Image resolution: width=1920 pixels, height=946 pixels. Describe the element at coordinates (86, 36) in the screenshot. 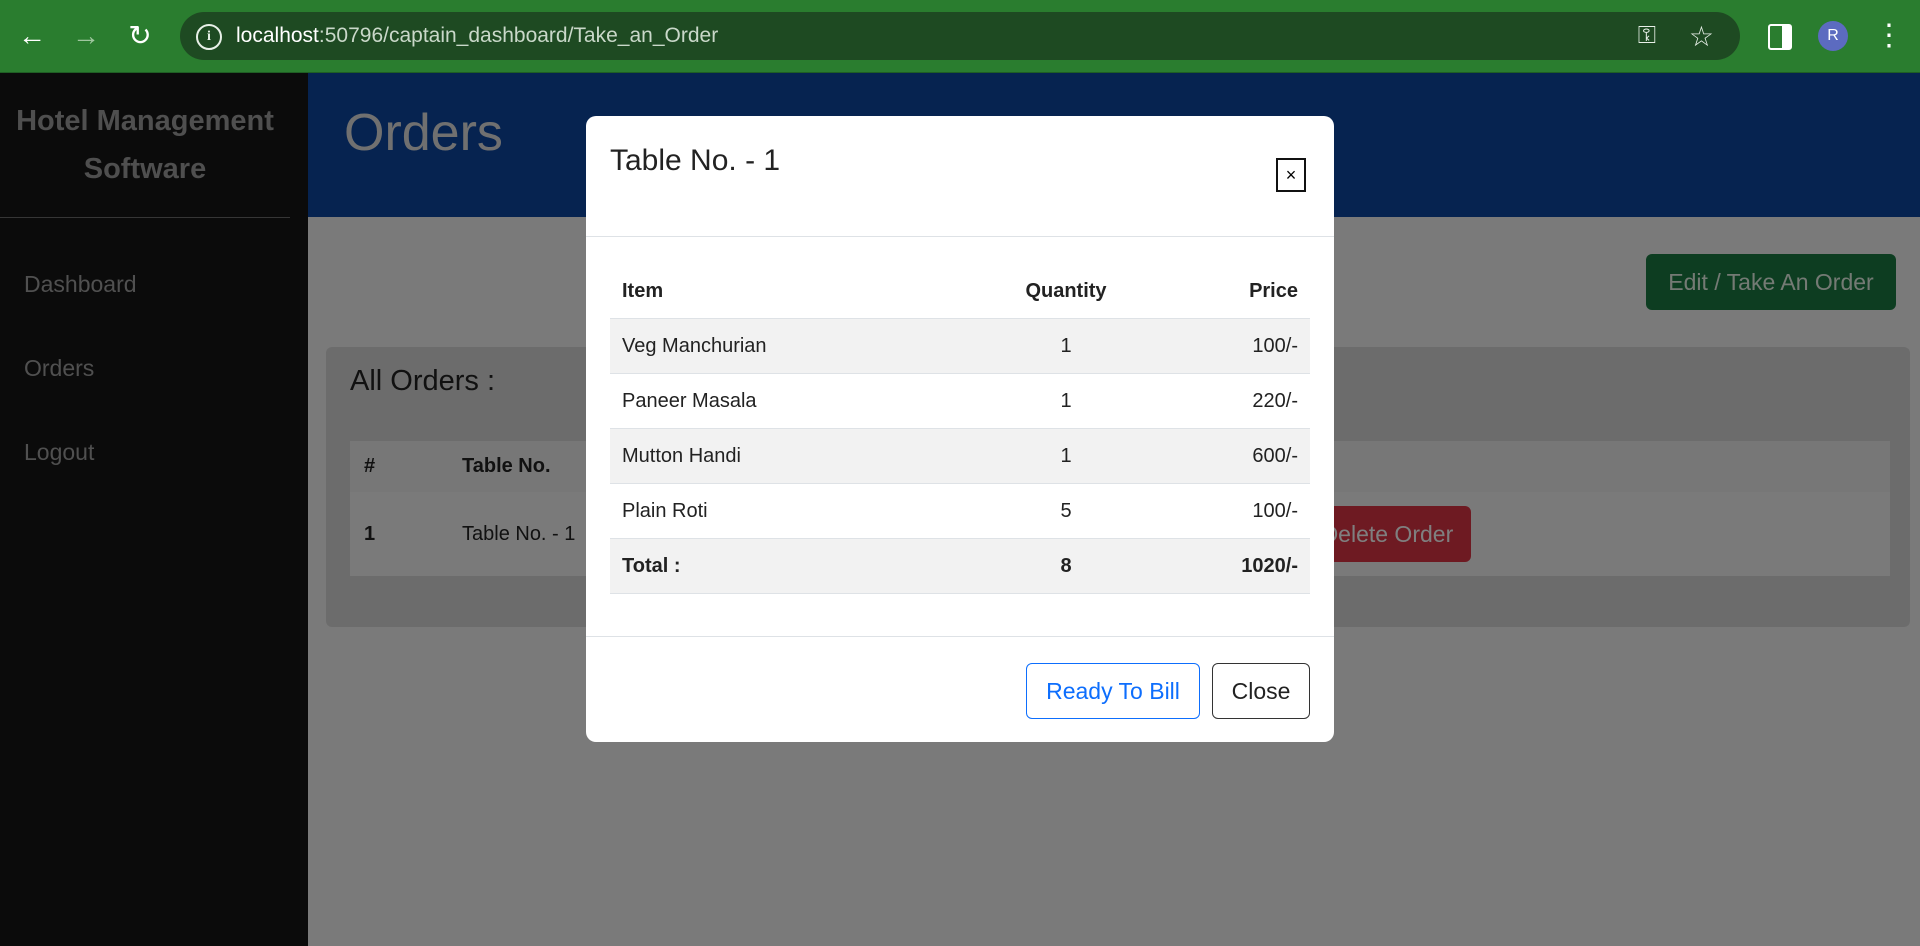

I see `forward-arrow-icon: →` at that location.